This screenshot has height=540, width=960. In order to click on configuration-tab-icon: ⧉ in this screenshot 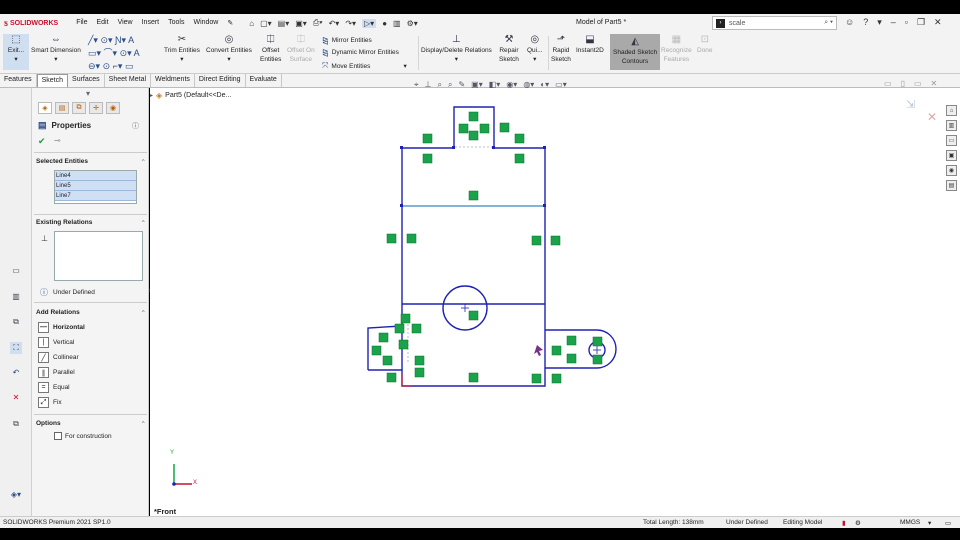, I will do `click(79, 108)`.